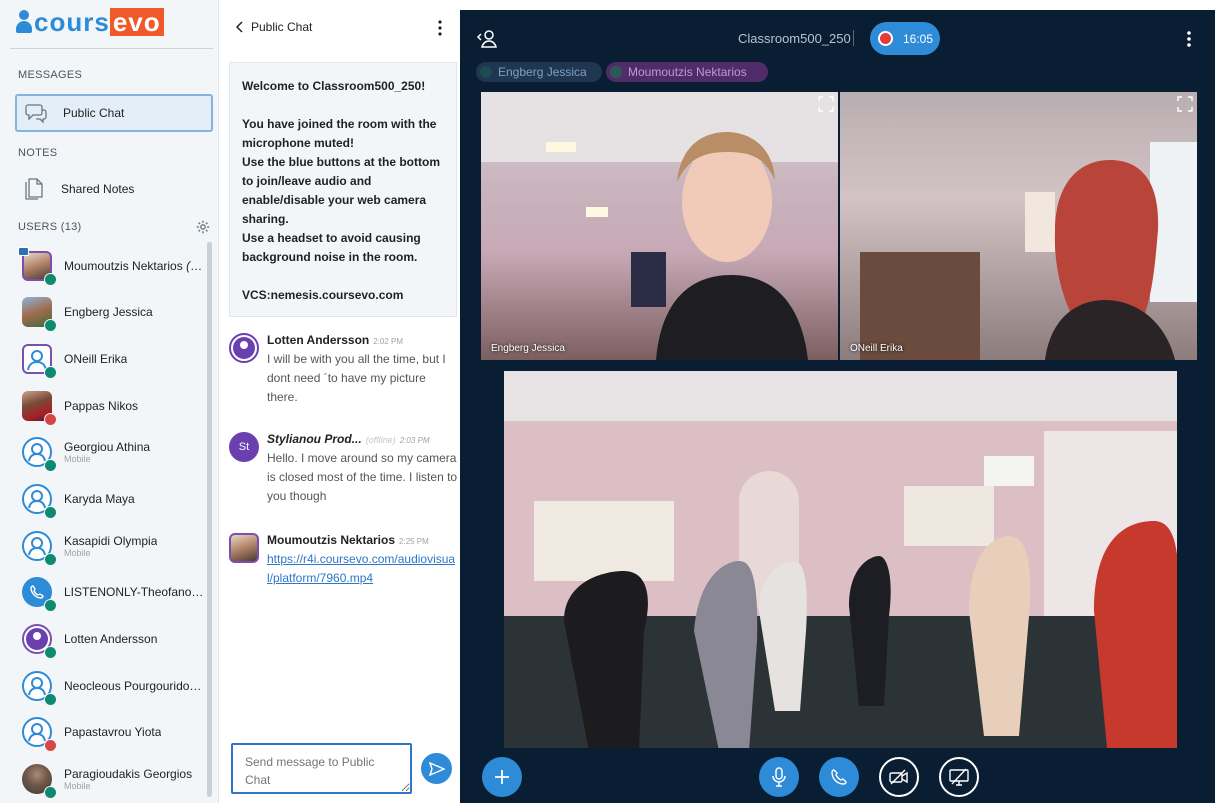  What do you see at coordinates (77, 552) in the screenshot?
I see `user-device: Mobile` at bounding box center [77, 552].